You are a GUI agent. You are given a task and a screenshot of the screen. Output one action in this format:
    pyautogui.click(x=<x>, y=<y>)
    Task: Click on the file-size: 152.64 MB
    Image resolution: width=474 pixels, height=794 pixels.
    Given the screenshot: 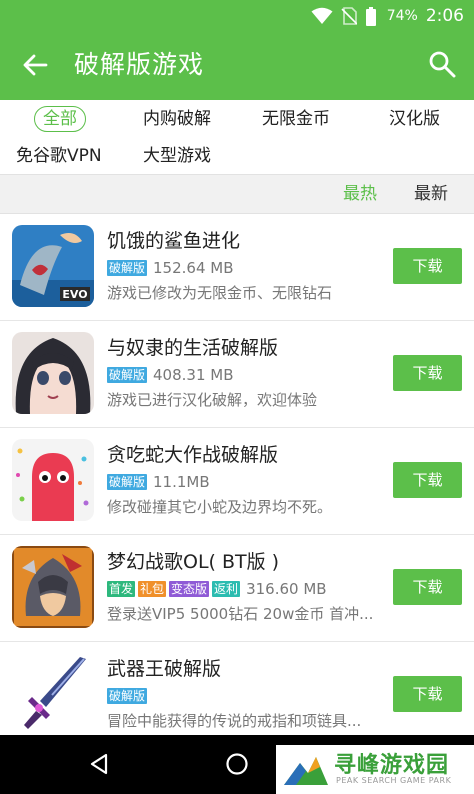 What is the action you would take?
    pyautogui.click(x=193, y=268)
    